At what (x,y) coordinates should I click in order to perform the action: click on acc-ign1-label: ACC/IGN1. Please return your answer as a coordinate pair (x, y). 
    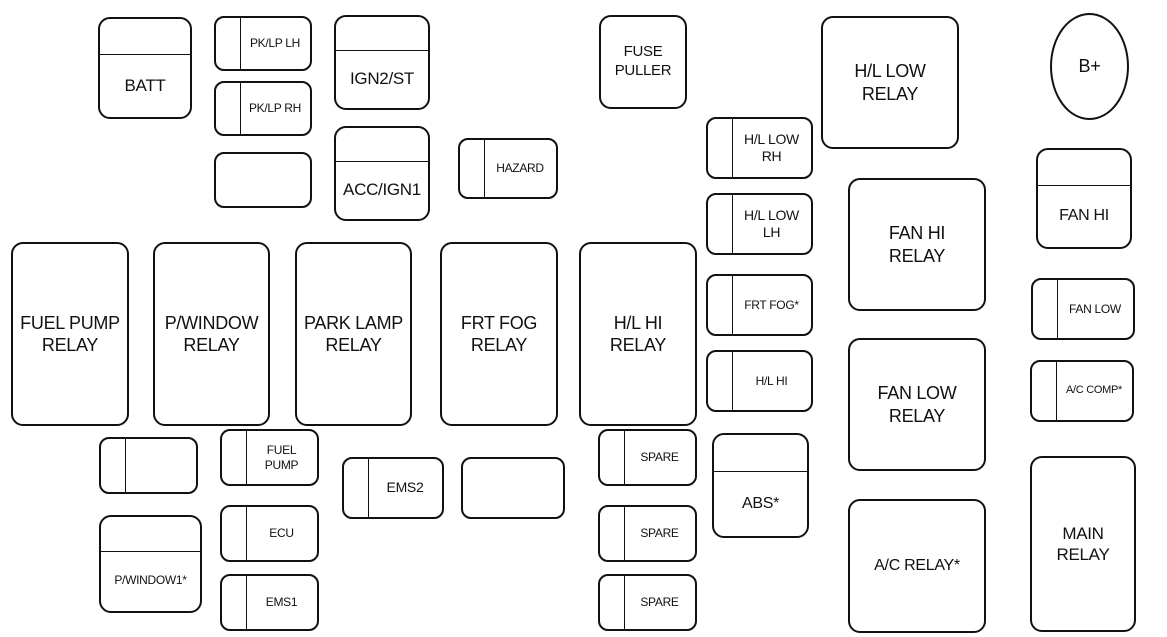
    Looking at the image, I should click on (382, 190).